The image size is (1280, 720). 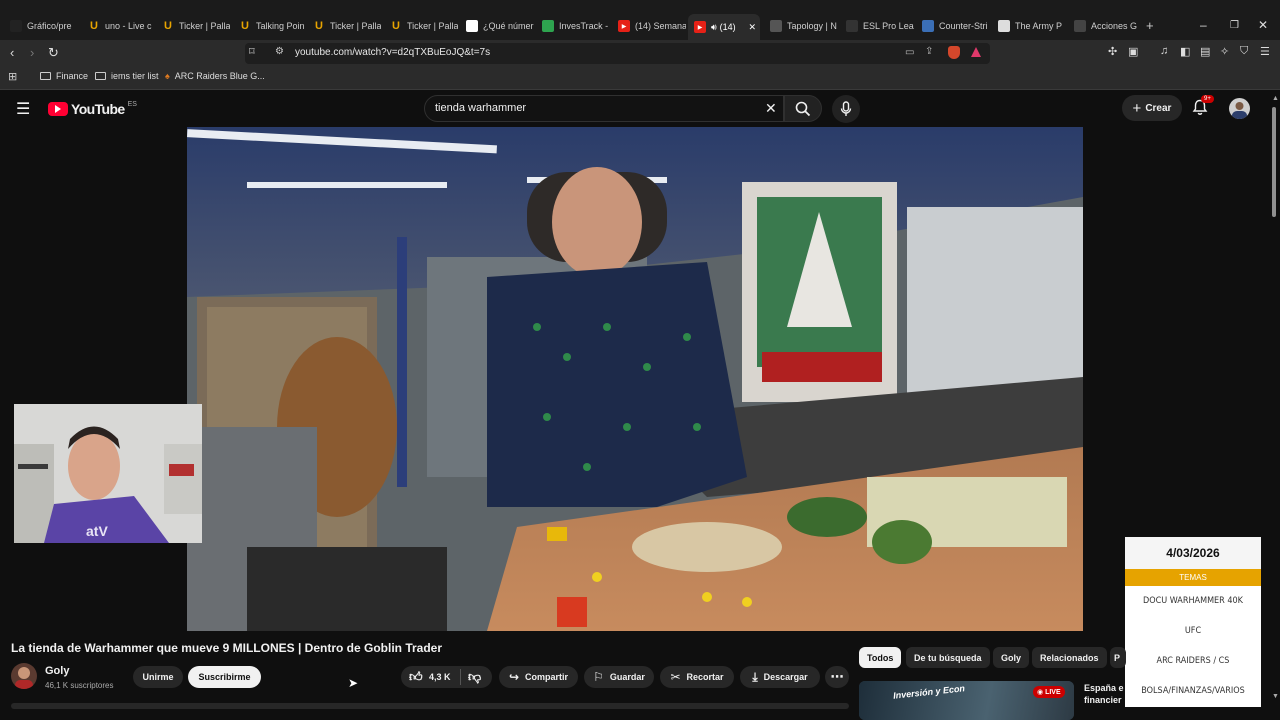 What do you see at coordinates (49, 26) in the screenshot?
I see `tab-label: Gráfico/pre` at bounding box center [49, 26].